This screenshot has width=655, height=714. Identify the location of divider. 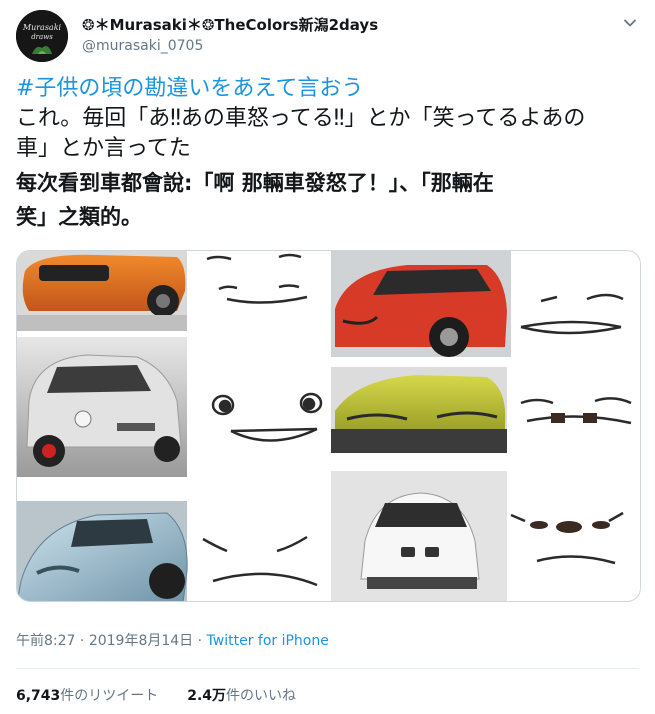
(327, 668).